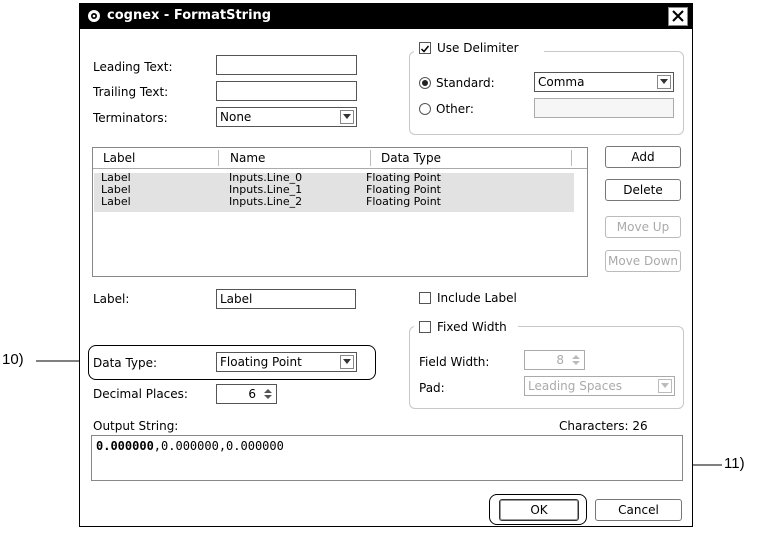 The image size is (761, 533). I want to click on terminators-label: Terminators:, so click(130, 118).